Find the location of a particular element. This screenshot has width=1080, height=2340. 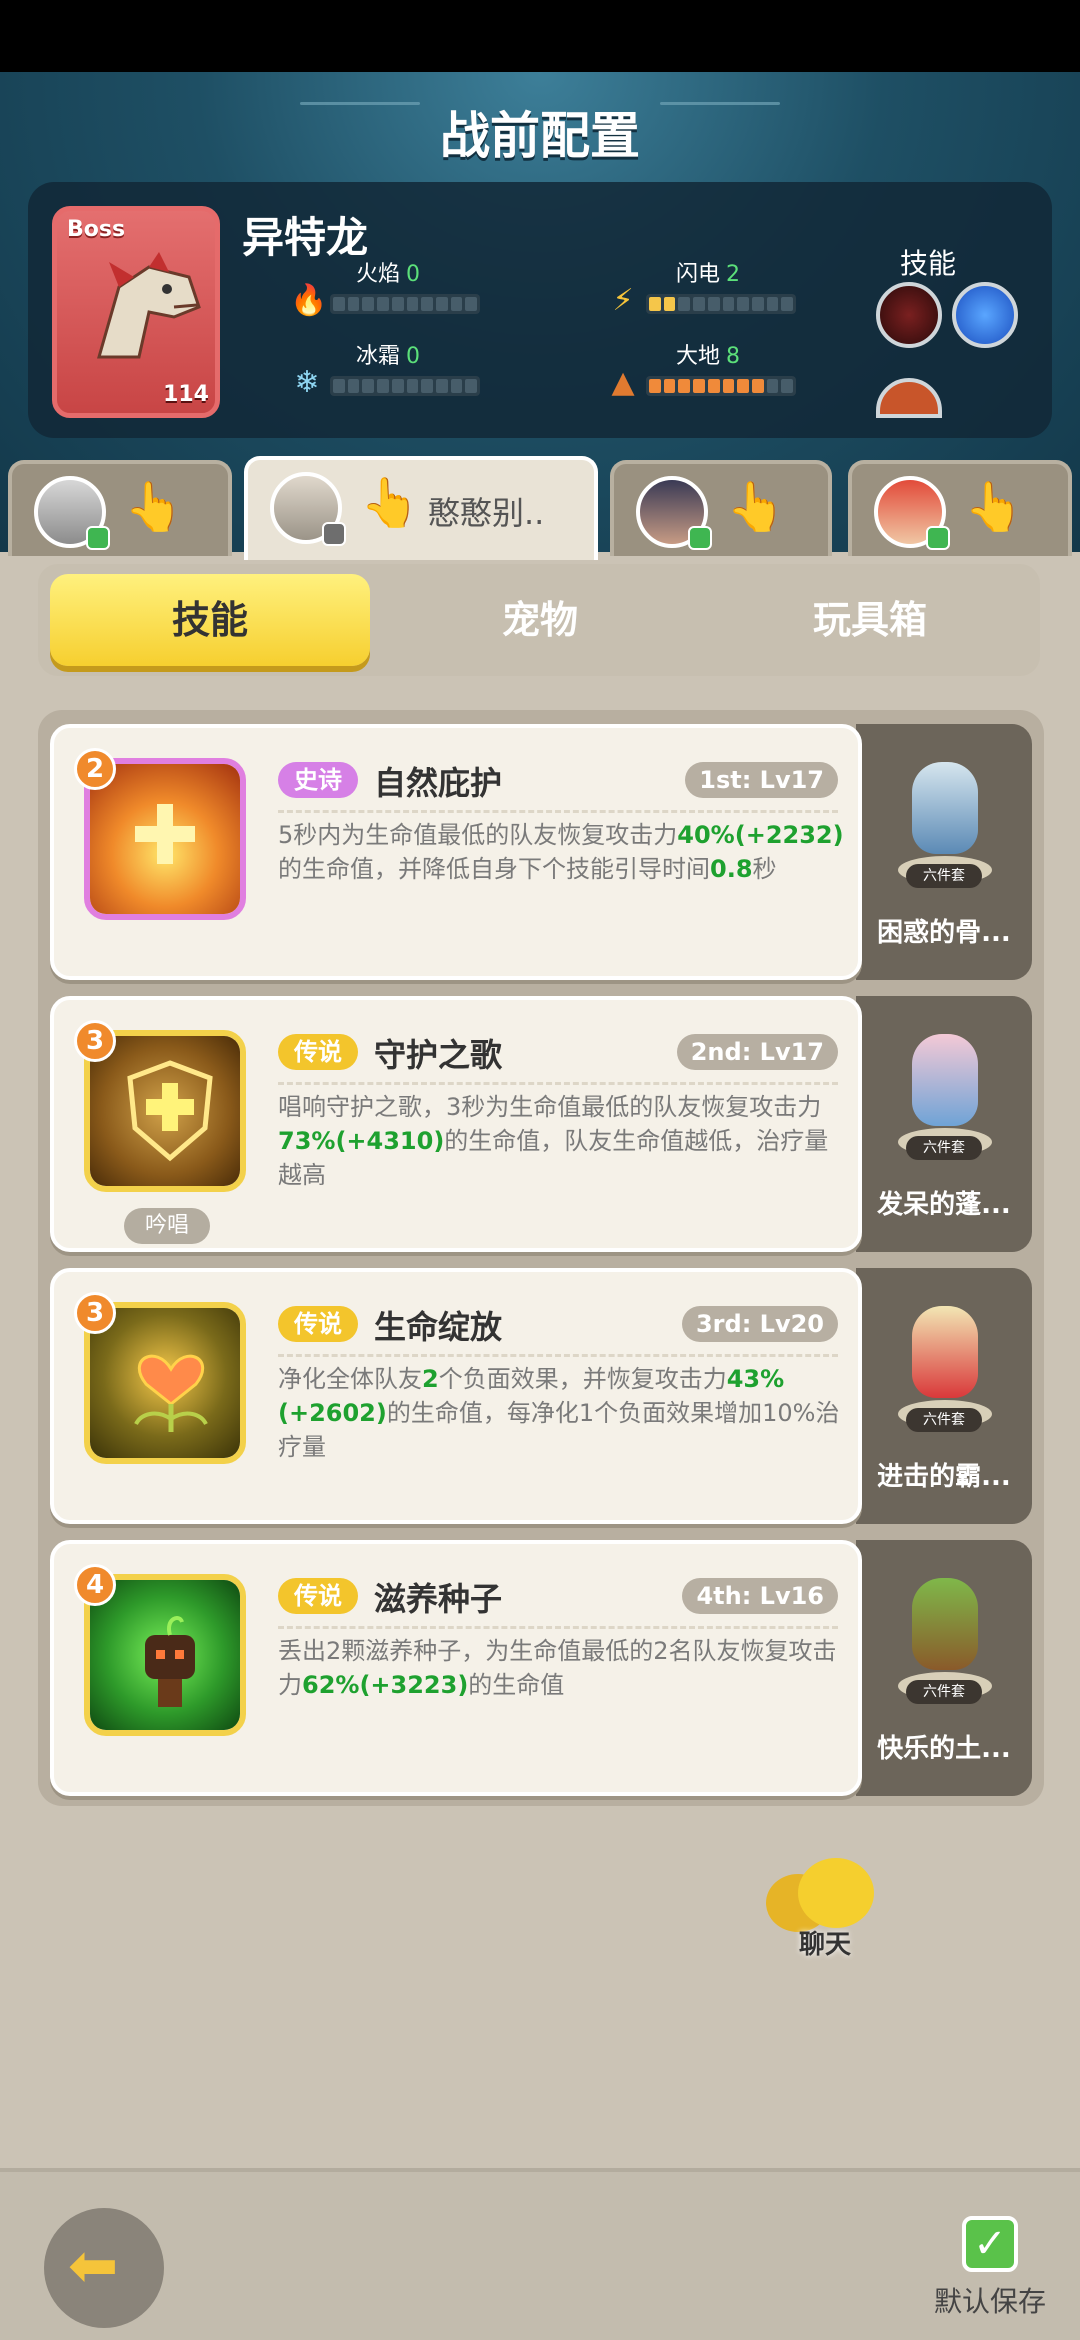

boss-card: Boss 114 is located at coordinates (136, 312).